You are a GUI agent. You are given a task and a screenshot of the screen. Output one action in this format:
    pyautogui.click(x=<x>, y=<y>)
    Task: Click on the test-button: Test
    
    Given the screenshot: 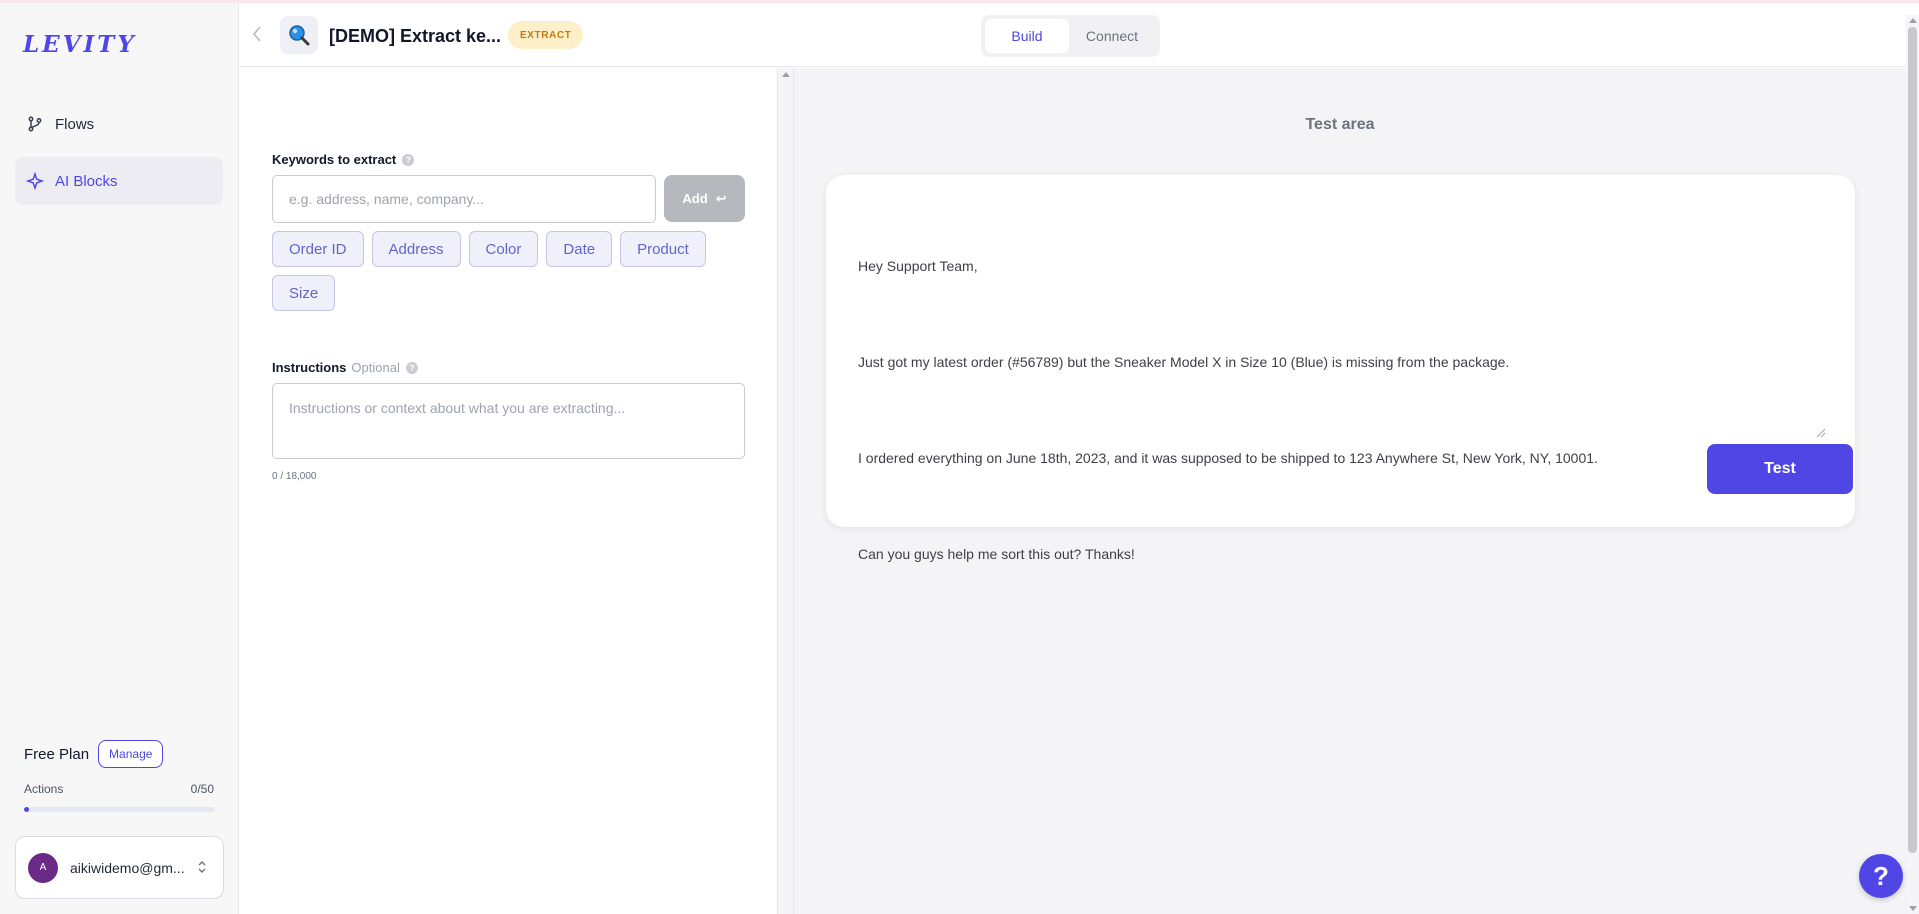 What is the action you would take?
    pyautogui.click(x=1780, y=469)
    